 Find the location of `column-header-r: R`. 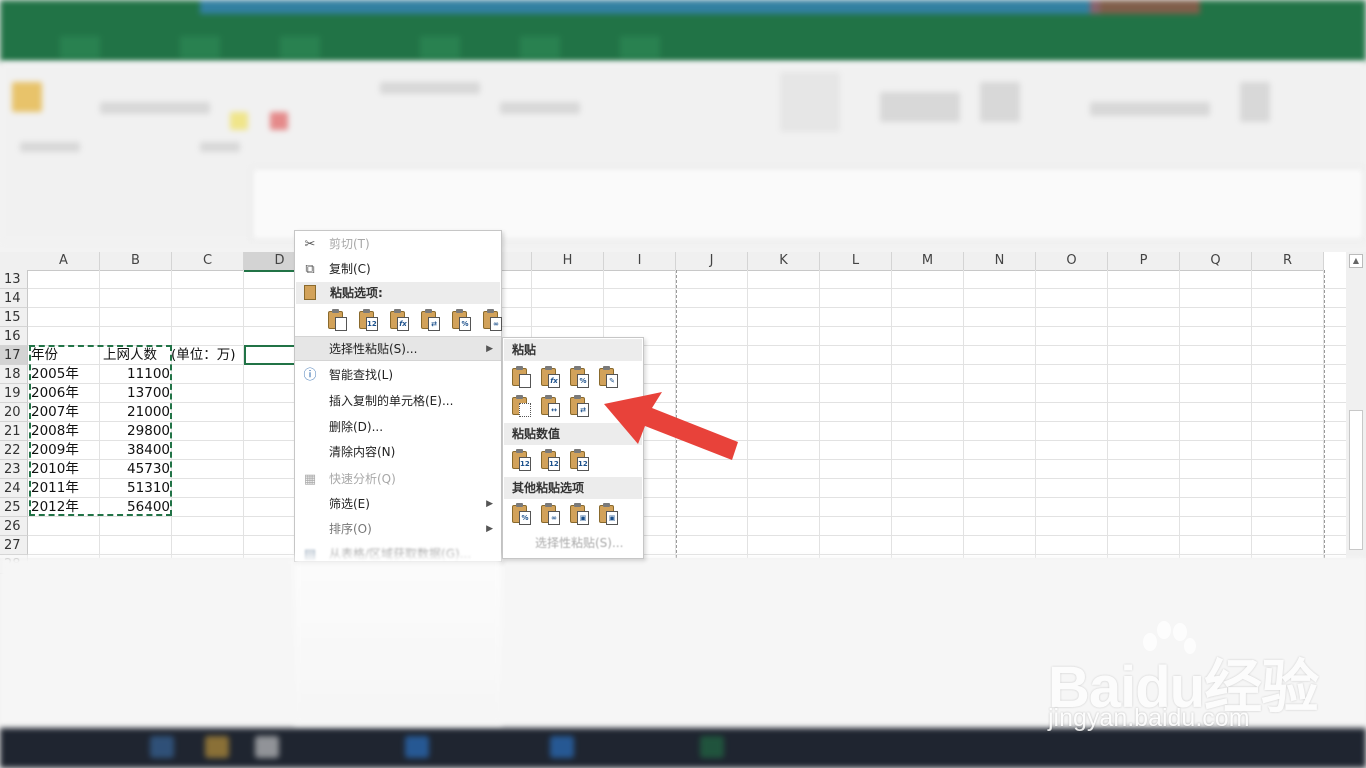

column-header-r: R is located at coordinates (1288, 261).